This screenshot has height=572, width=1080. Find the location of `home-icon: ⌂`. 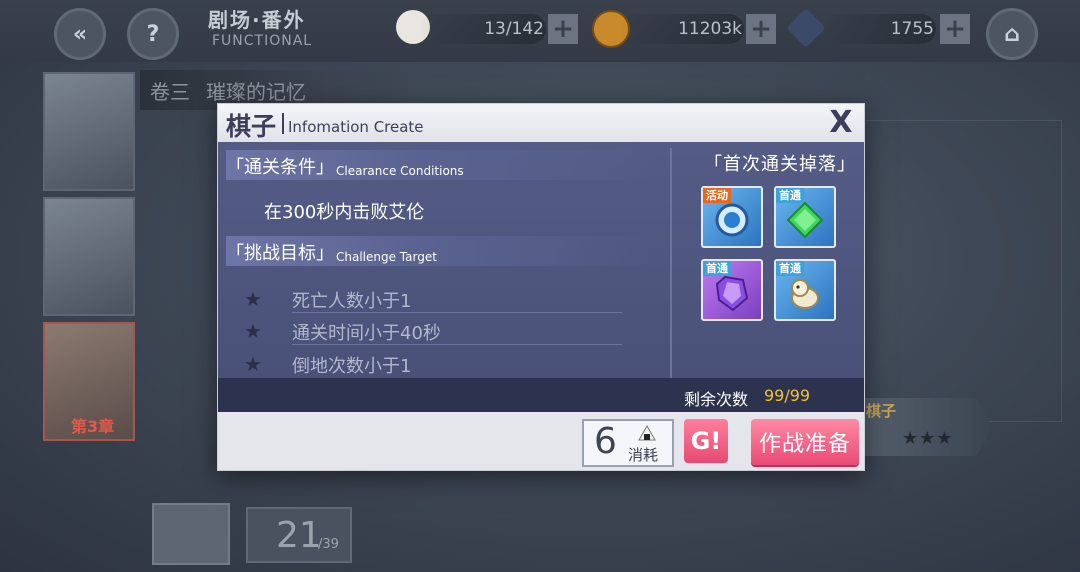

home-icon: ⌂ is located at coordinates (1012, 34).